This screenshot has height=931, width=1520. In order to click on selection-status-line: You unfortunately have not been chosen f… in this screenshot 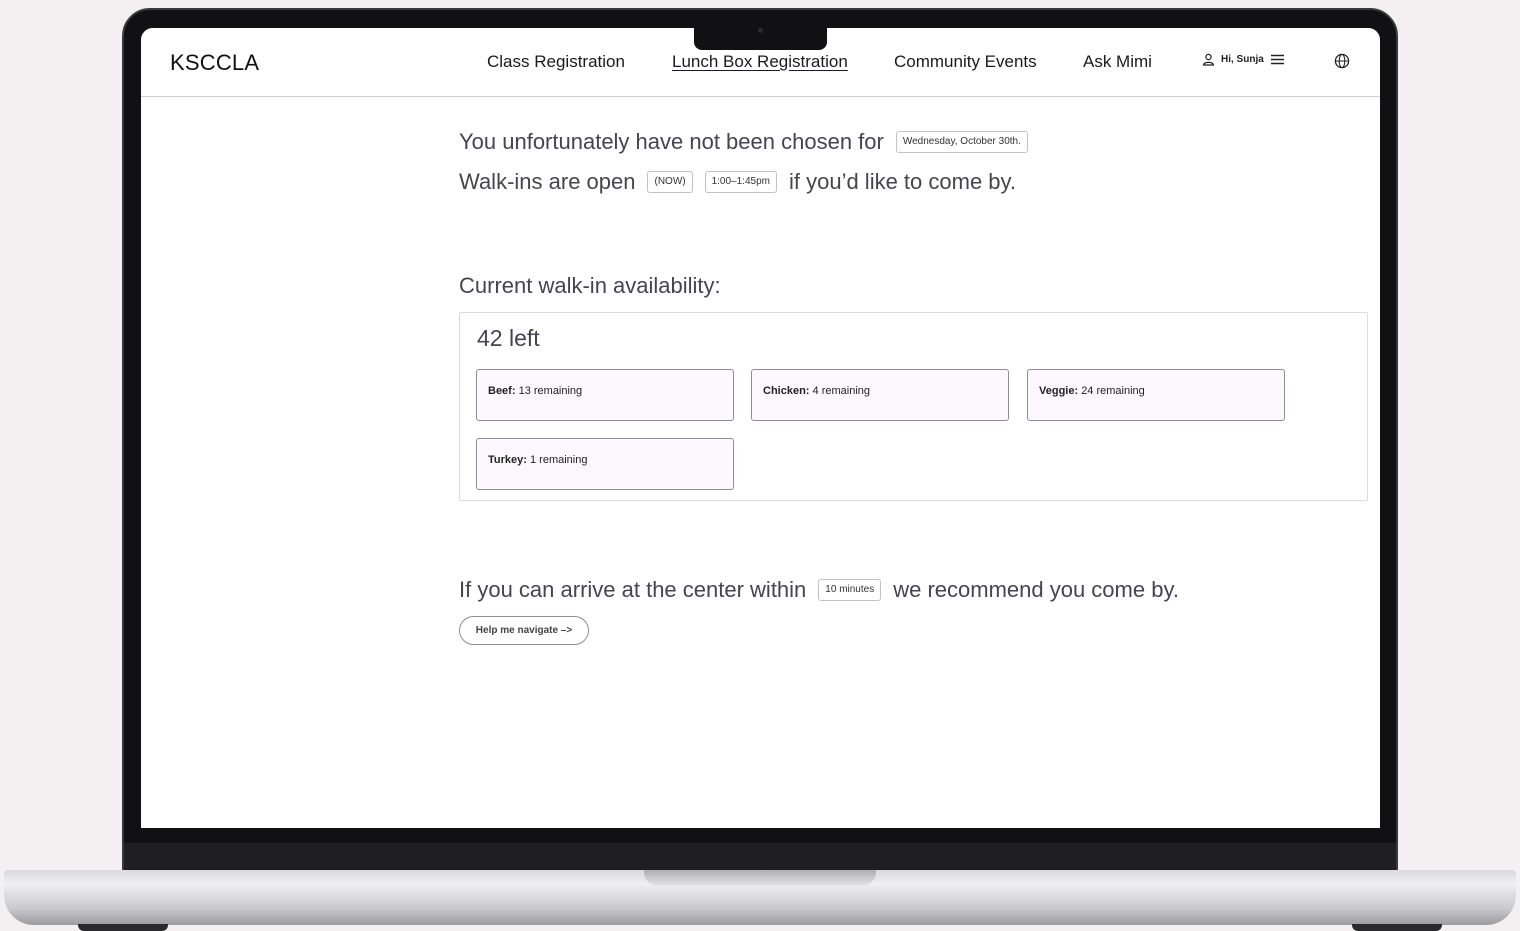, I will do `click(743, 142)`.